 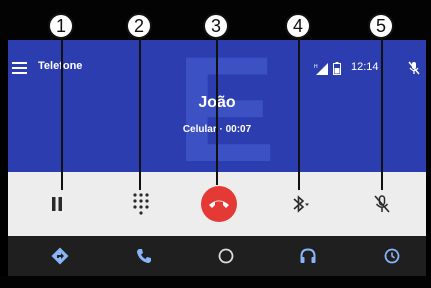 I want to click on callout-2: 2, so click(x=139, y=26).